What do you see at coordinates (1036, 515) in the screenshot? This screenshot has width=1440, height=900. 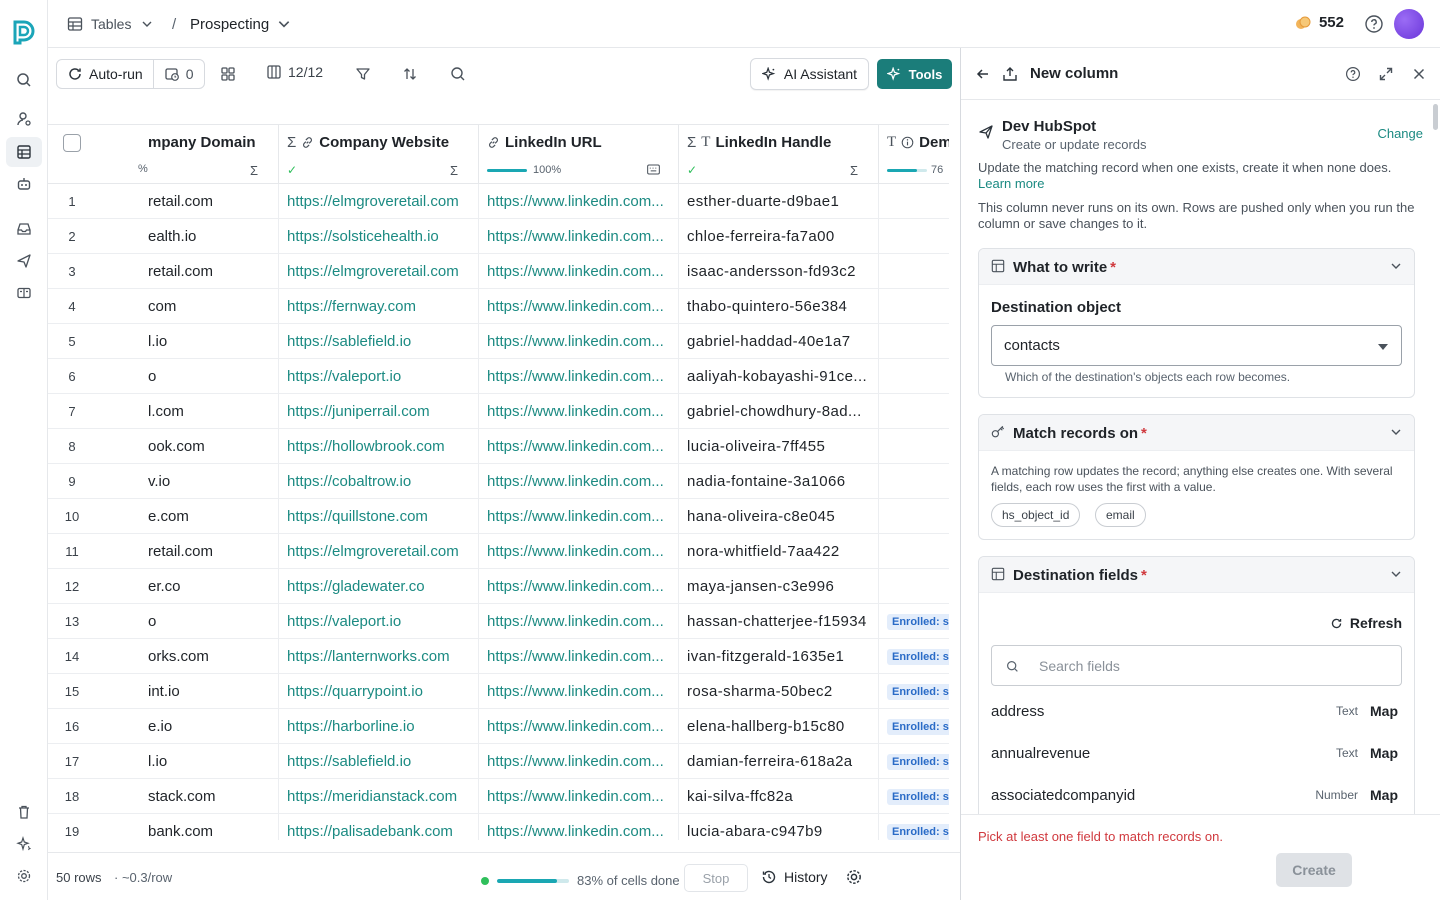 I see `match-field-chip: hs_object_id` at bounding box center [1036, 515].